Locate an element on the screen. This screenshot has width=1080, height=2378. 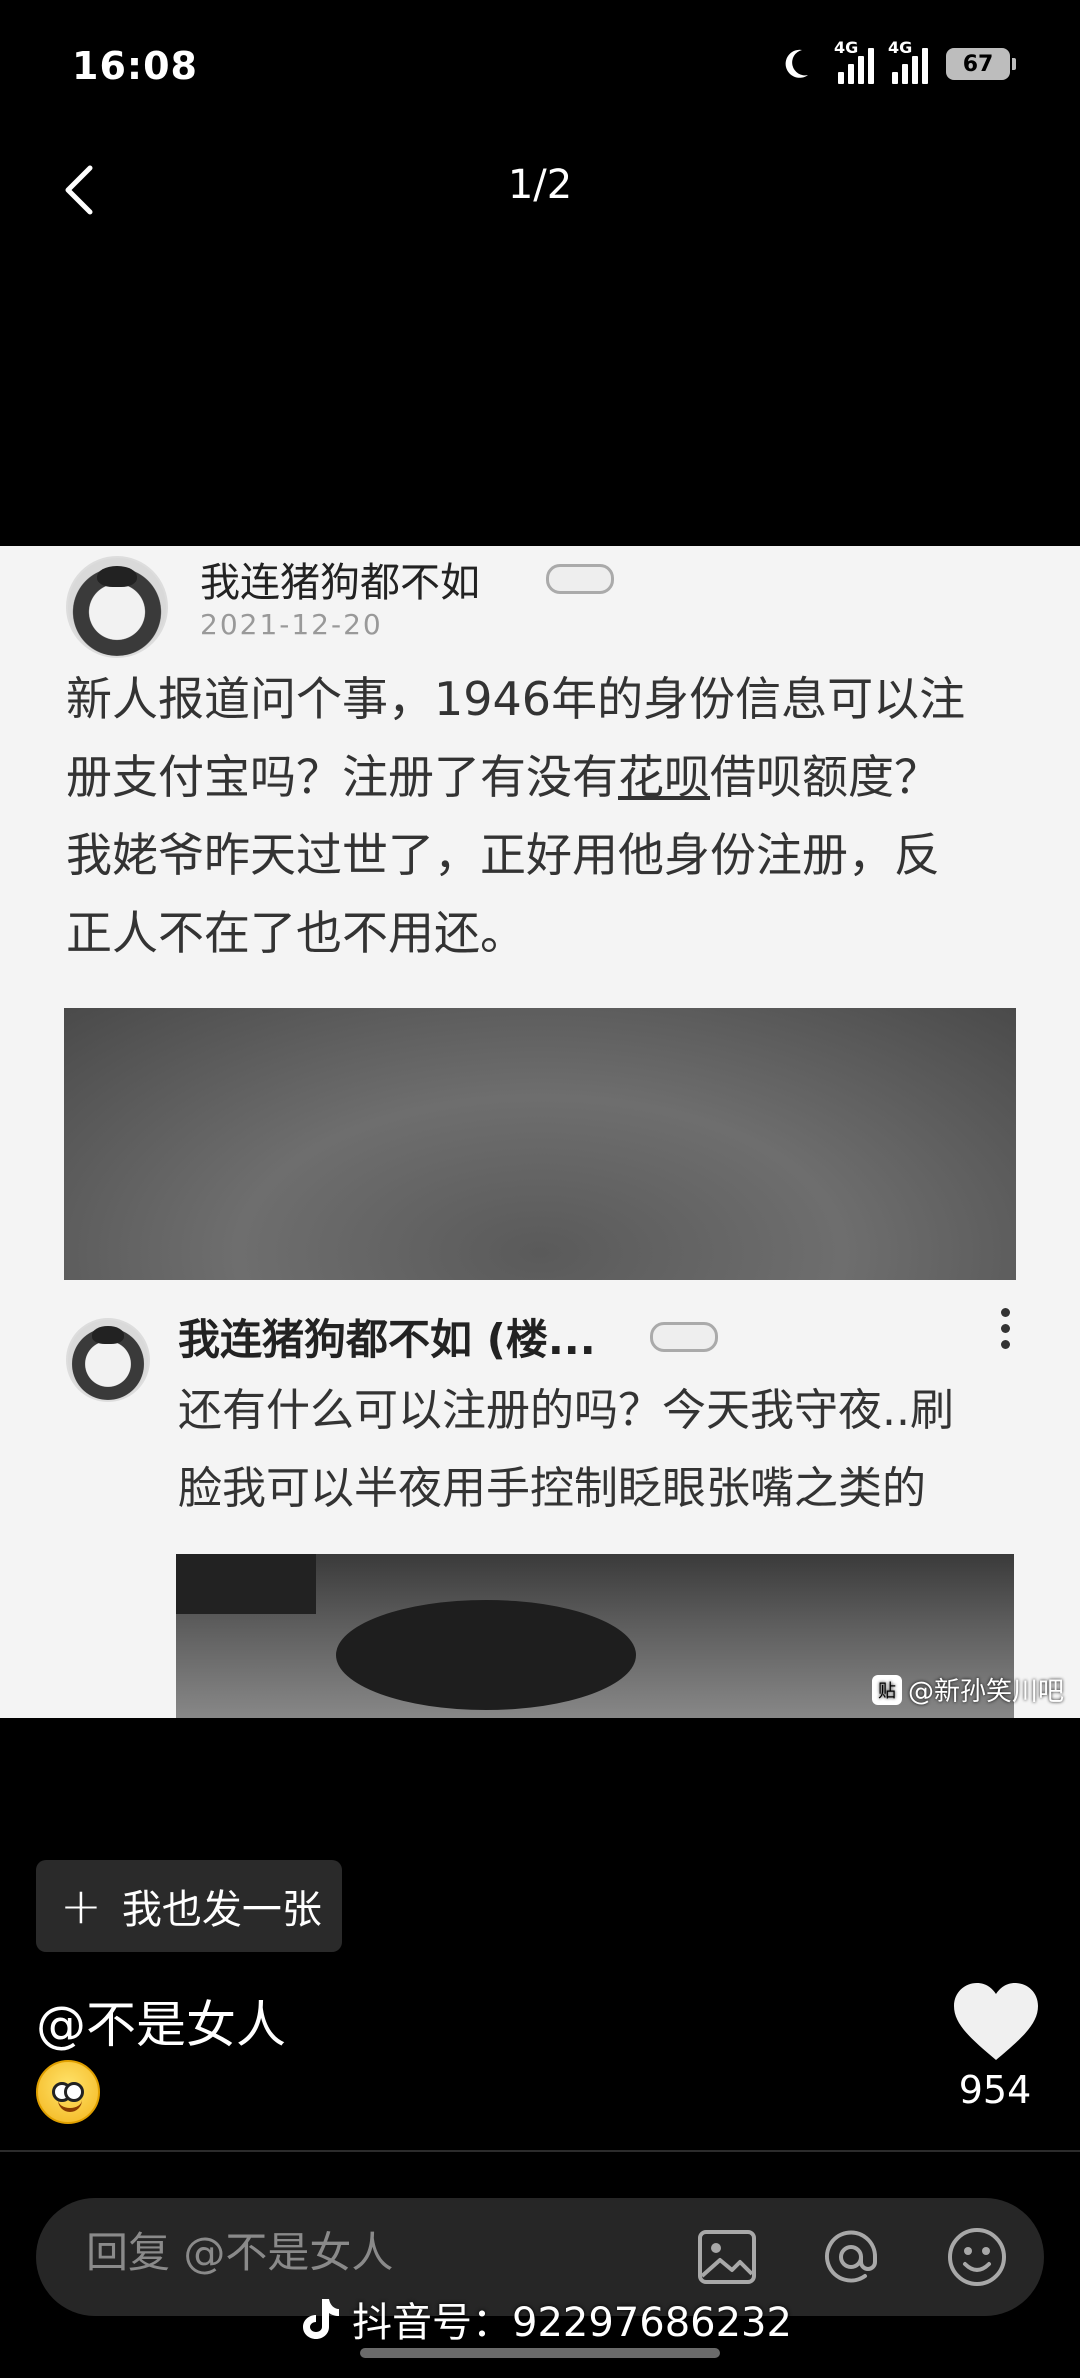
watermark: 贴 @新孙笑川吧 is located at coordinates (967, 1689).